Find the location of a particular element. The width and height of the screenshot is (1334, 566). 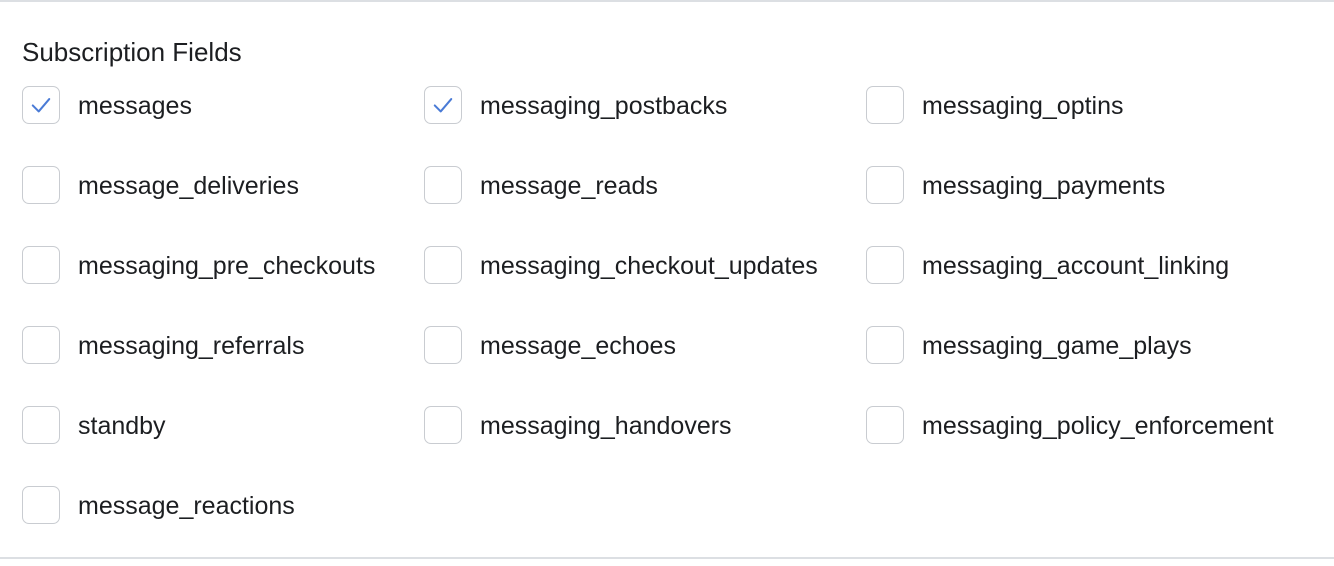

field-messaging-policy-enforcement: messaging_policy_enforcement is located at coordinates (1094, 426).